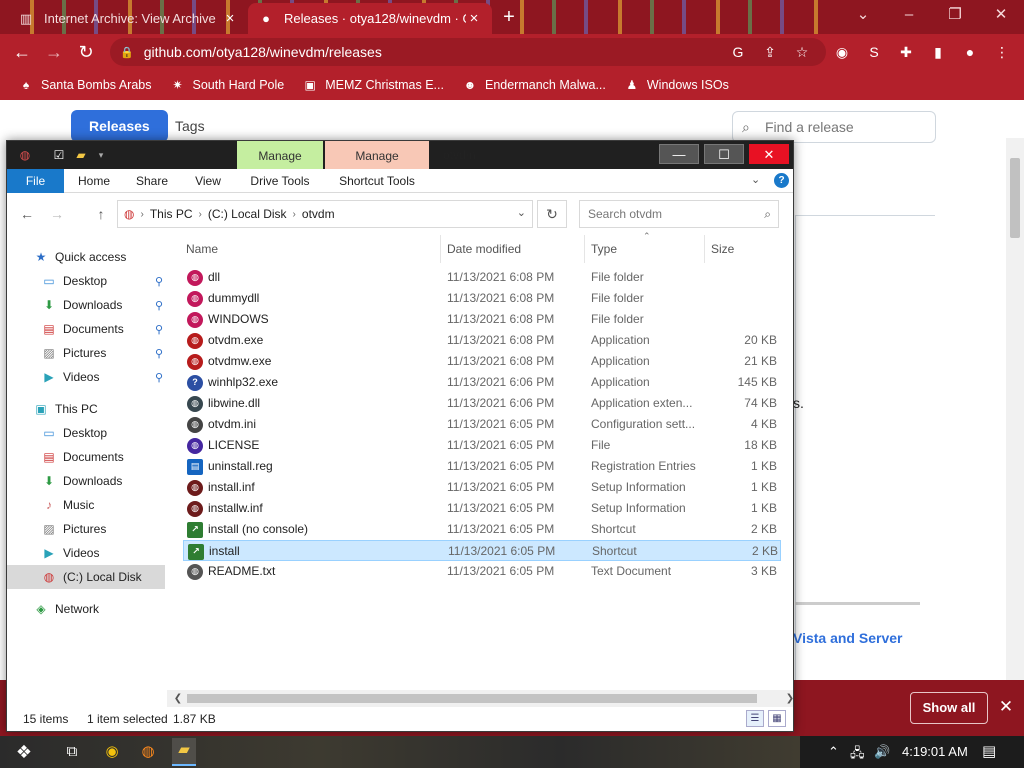  I want to click on notifications-icon: ▤, so click(989, 751).